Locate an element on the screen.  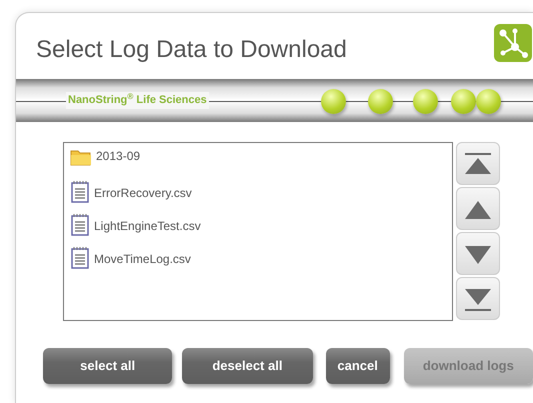
scroll-bottom-button is located at coordinates (478, 298).